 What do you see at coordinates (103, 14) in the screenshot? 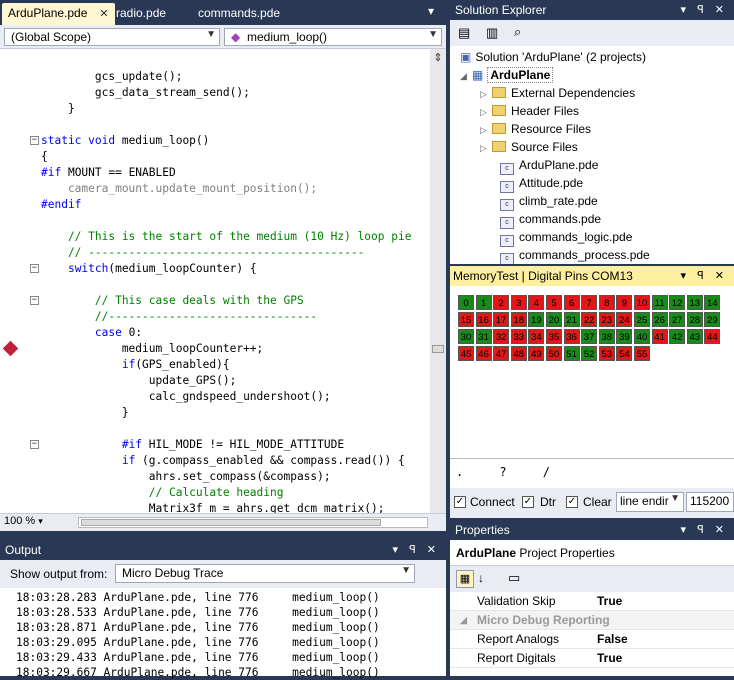
I see `close-icon: ✕` at bounding box center [103, 14].